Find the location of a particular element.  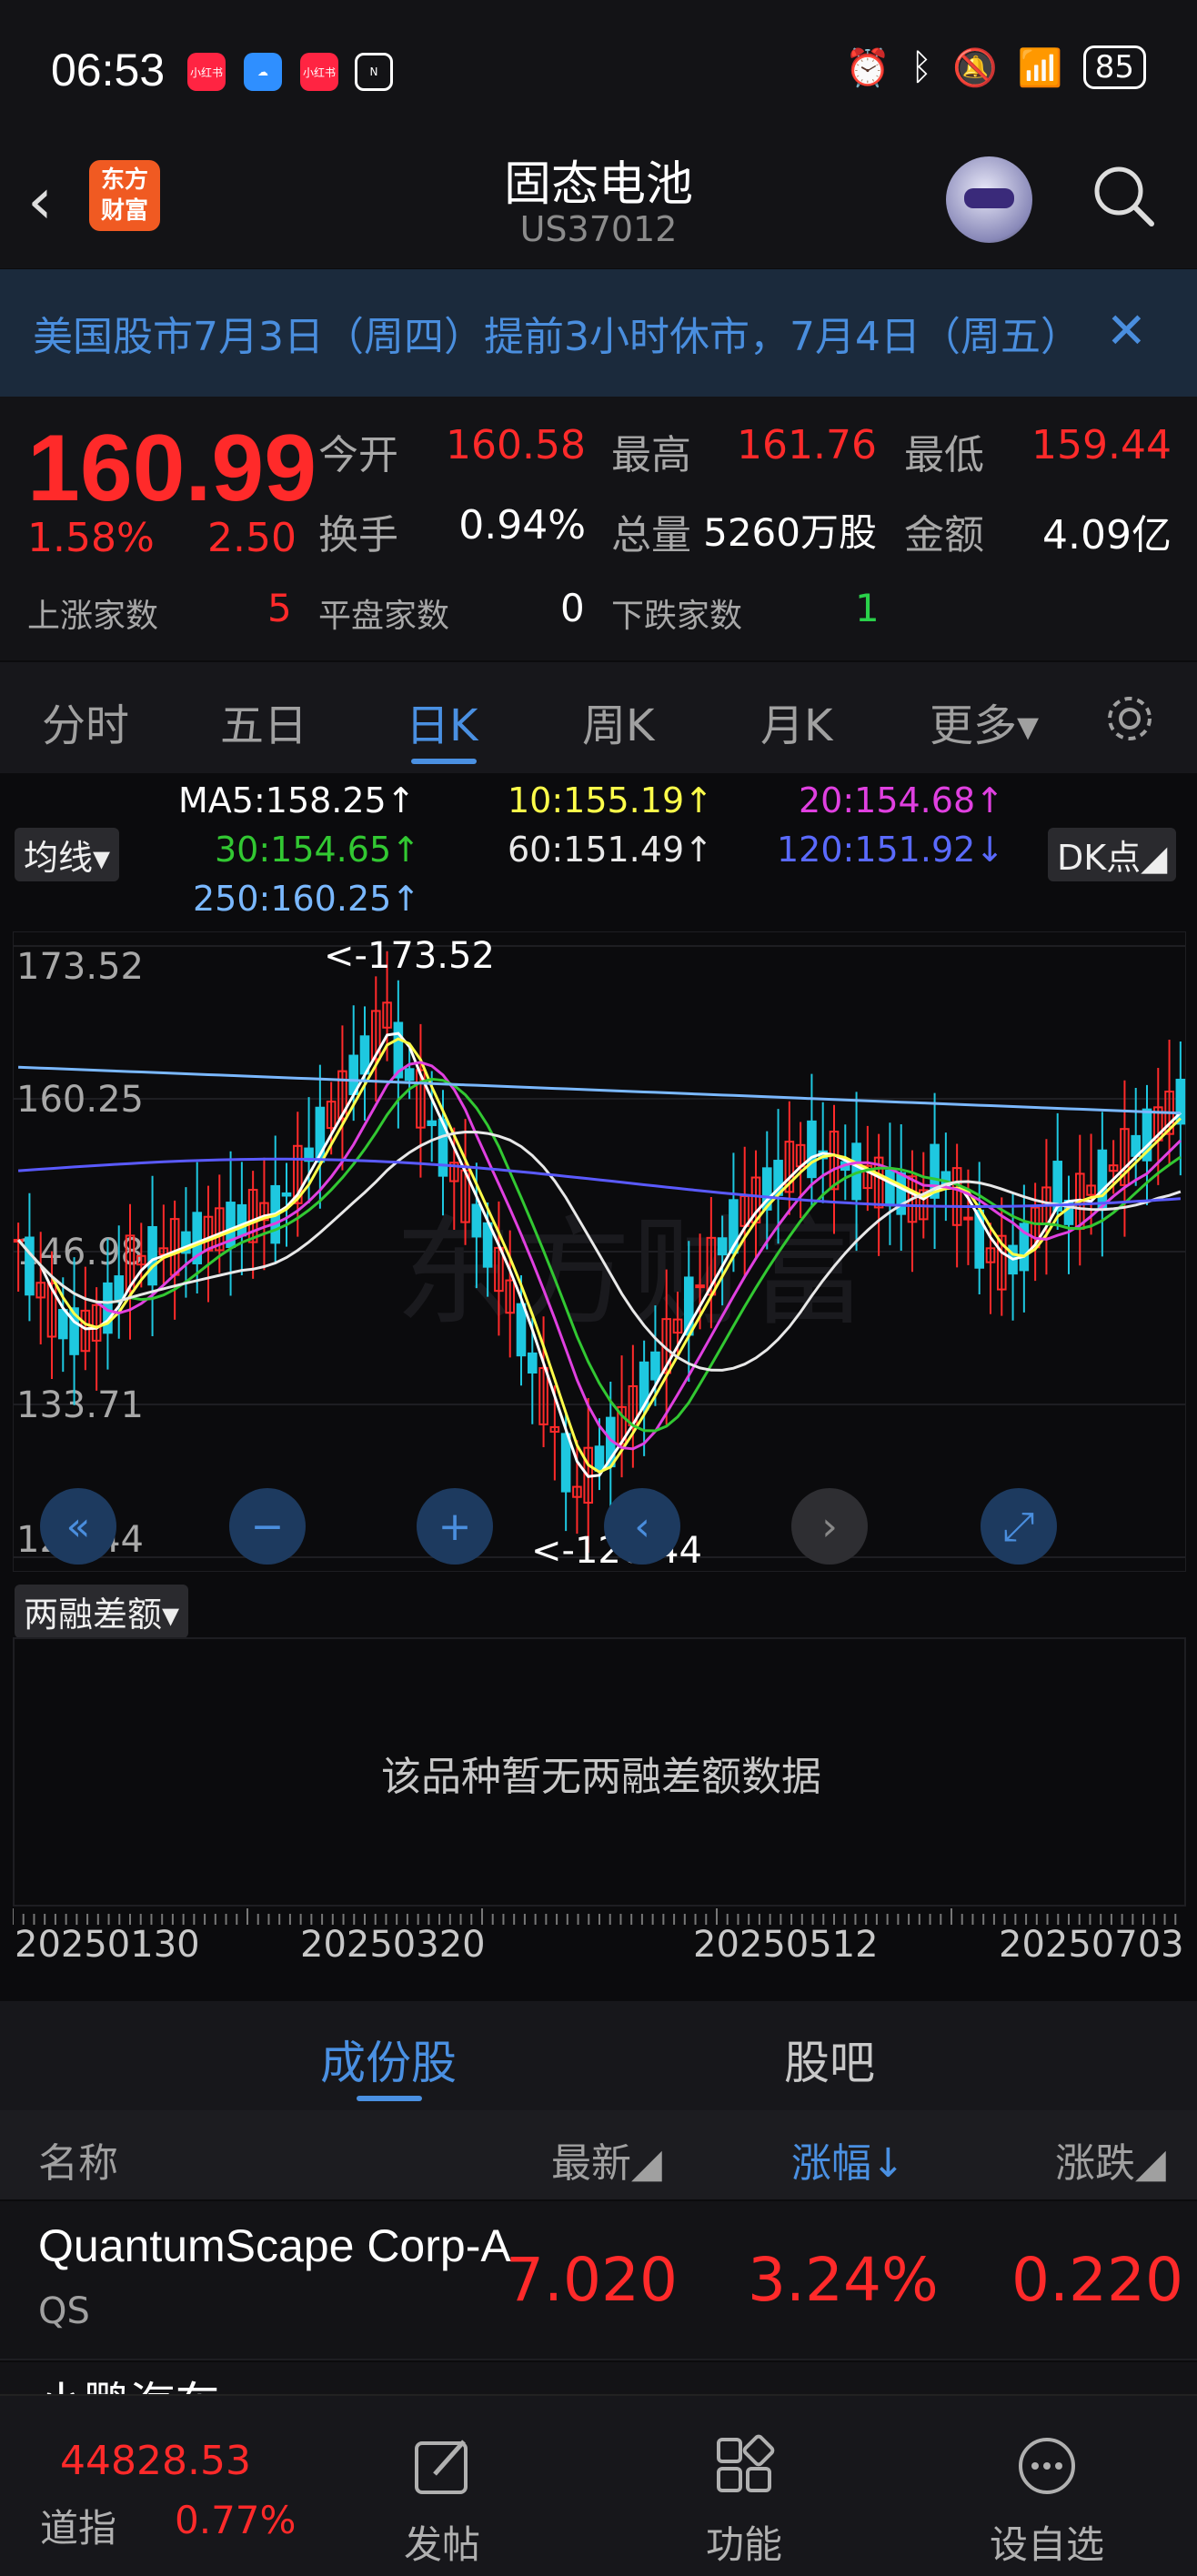

function-grid-icon is located at coordinates (745, 2466).